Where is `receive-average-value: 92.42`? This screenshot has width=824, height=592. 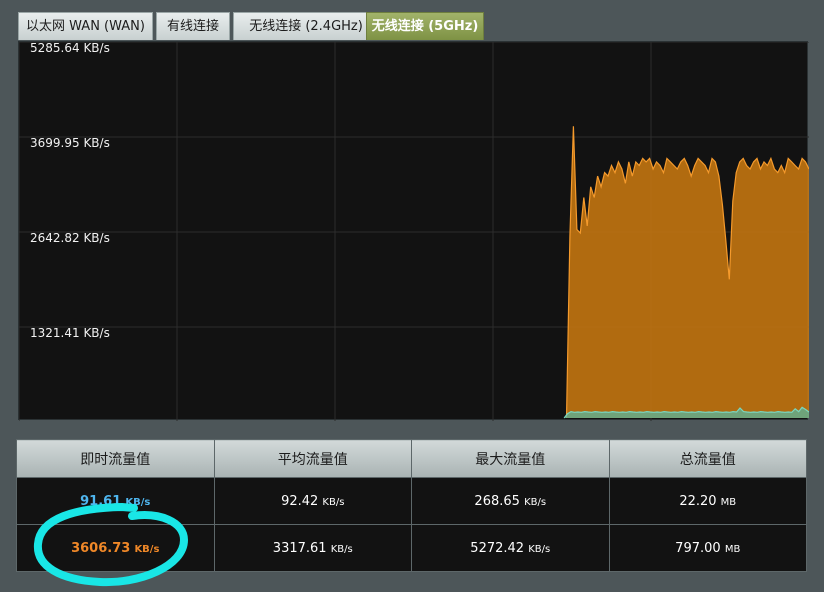 receive-average-value: 92.42 is located at coordinates (300, 501).